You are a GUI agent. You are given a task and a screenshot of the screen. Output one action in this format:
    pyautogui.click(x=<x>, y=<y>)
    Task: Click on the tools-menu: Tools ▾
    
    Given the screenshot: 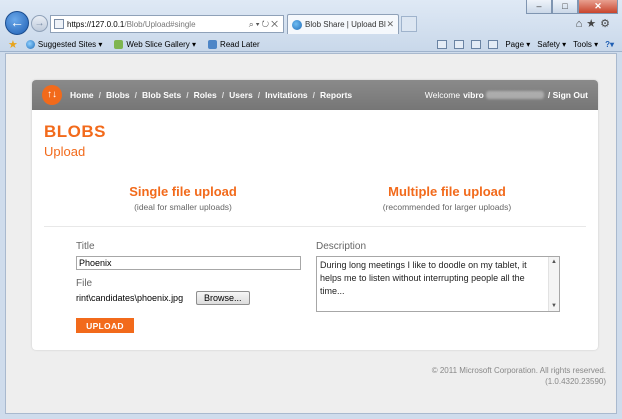 What is the action you would take?
    pyautogui.click(x=585, y=44)
    